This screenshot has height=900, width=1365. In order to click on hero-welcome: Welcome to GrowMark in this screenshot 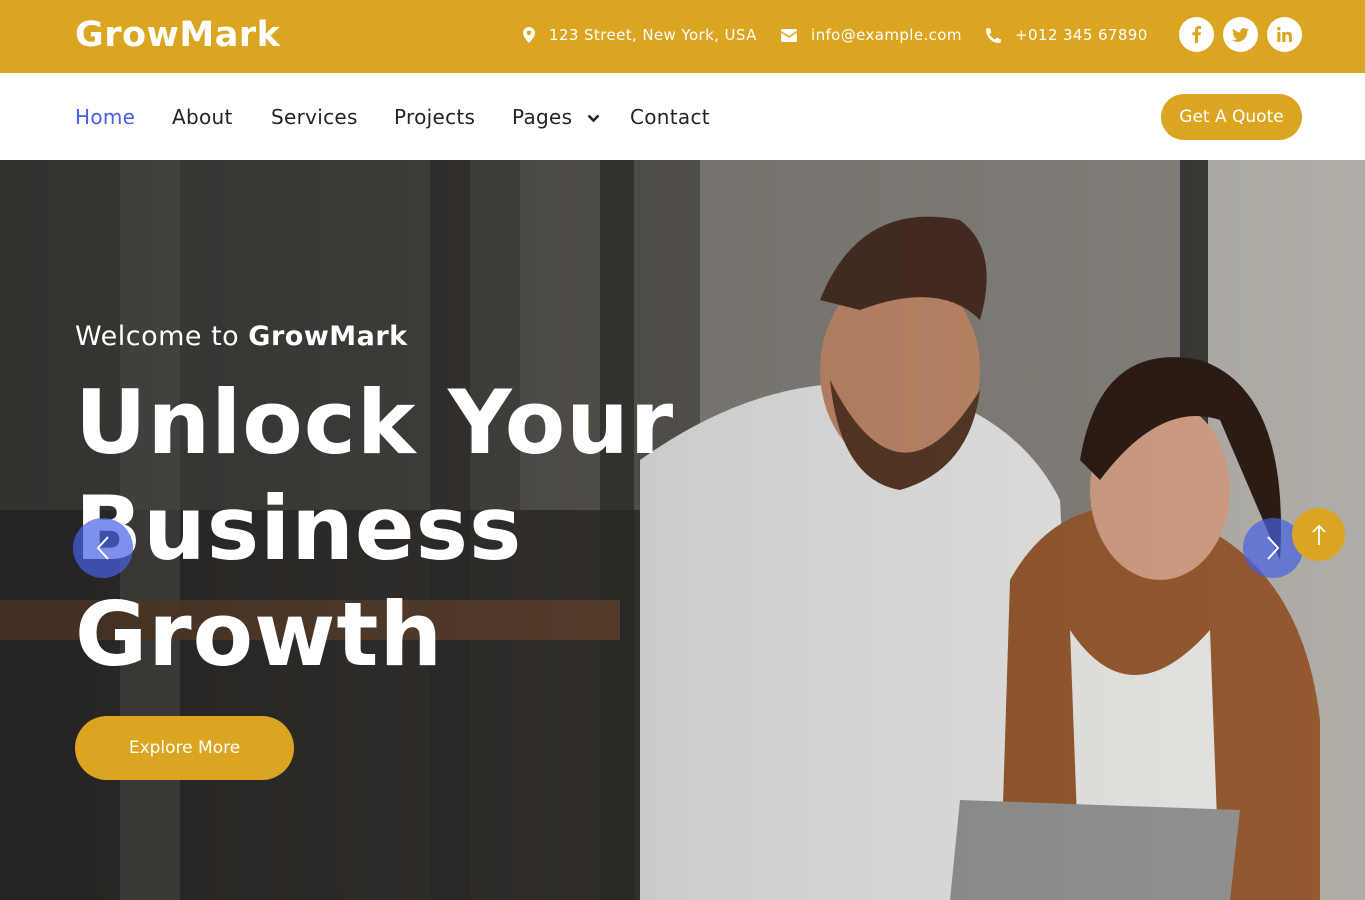, I will do `click(241, 337)`.